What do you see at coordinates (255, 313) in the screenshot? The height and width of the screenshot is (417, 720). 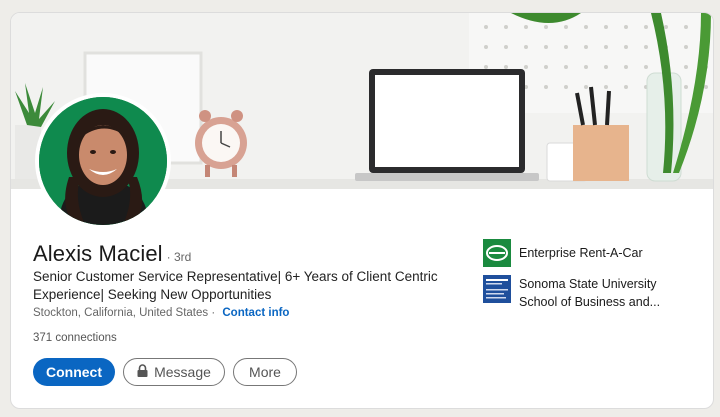 I see `contact-info-link: Contact info` at bounding box center [255, 313].